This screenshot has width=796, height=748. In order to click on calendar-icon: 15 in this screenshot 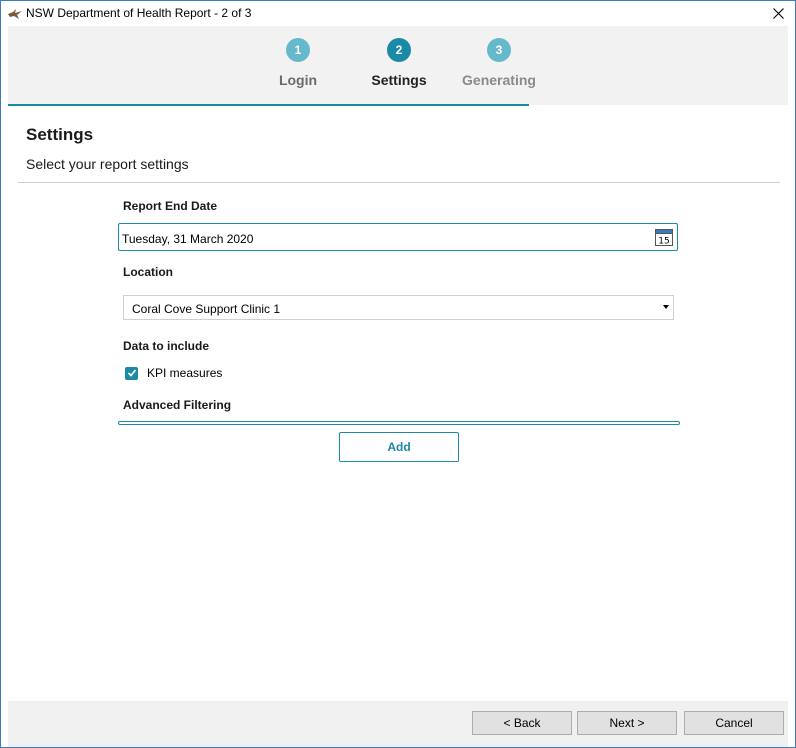, I will do `click(664, 237)`.